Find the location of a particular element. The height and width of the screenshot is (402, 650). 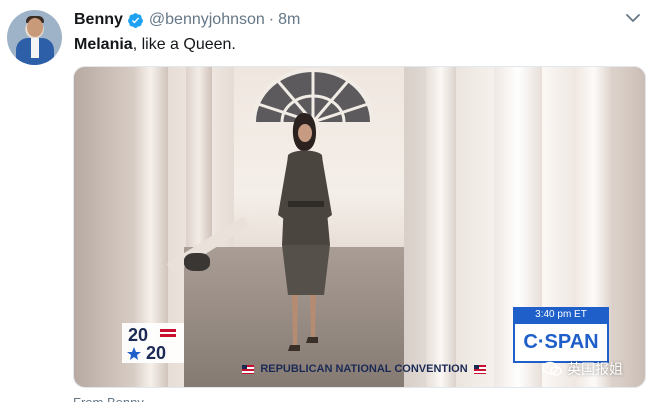

banner-text: REPUBLICAN NATIONAL CONVENTION is located at coordinates (364, 369).